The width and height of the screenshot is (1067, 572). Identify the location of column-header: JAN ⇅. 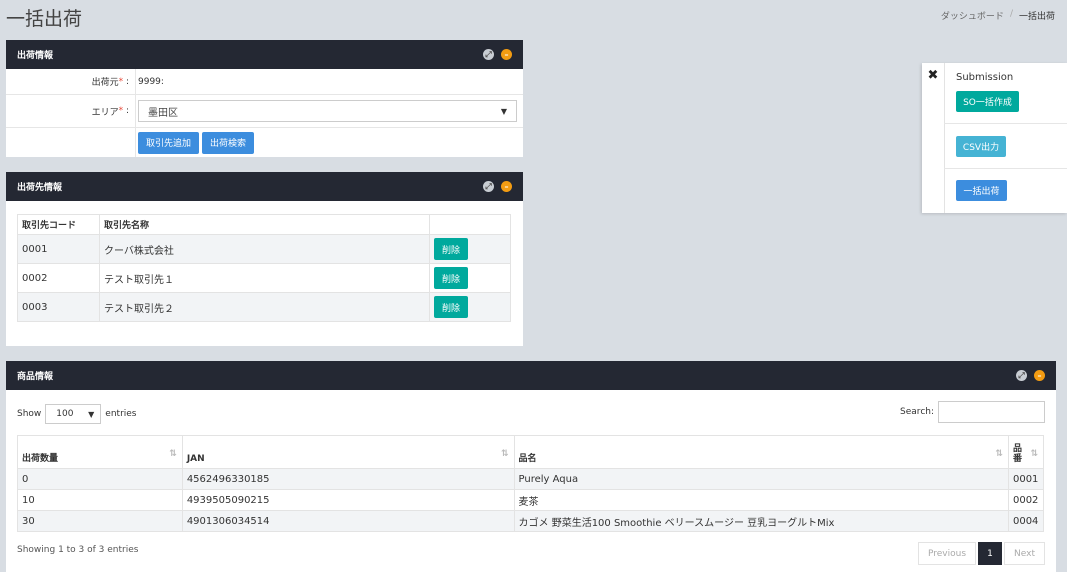
(348, 452).